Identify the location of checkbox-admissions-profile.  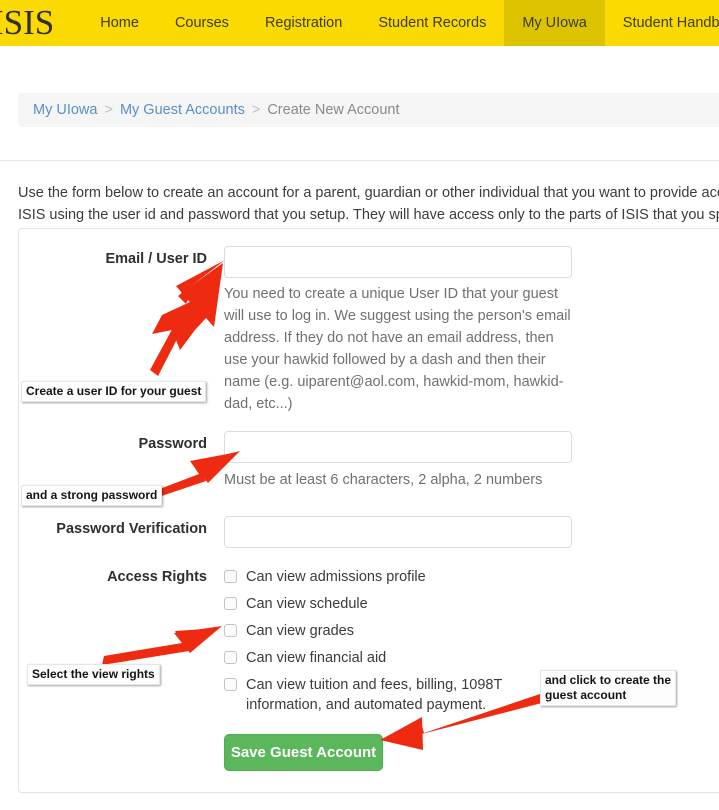
(230, 576).